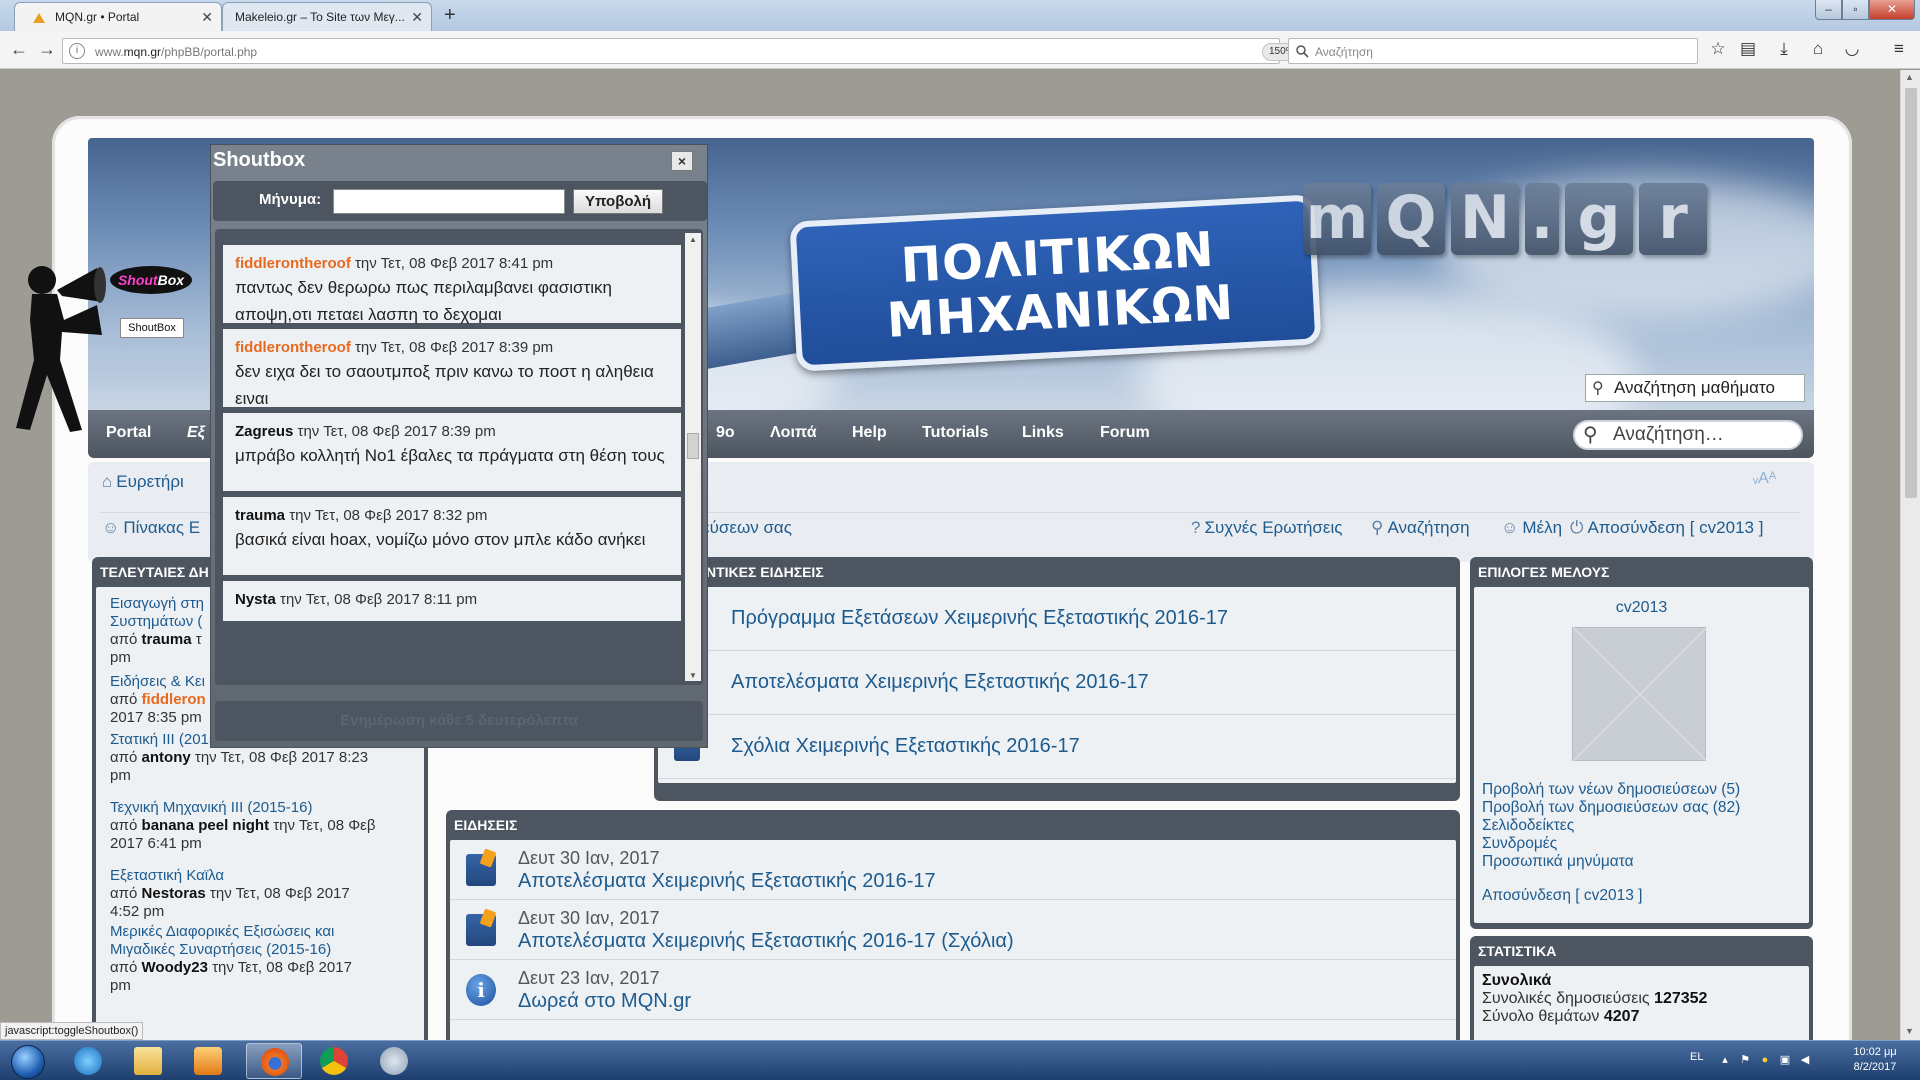  Describe the element at coordinates (793, 433) in the screenshot. I see `menu-item-misc: Λοιπά` at that location.